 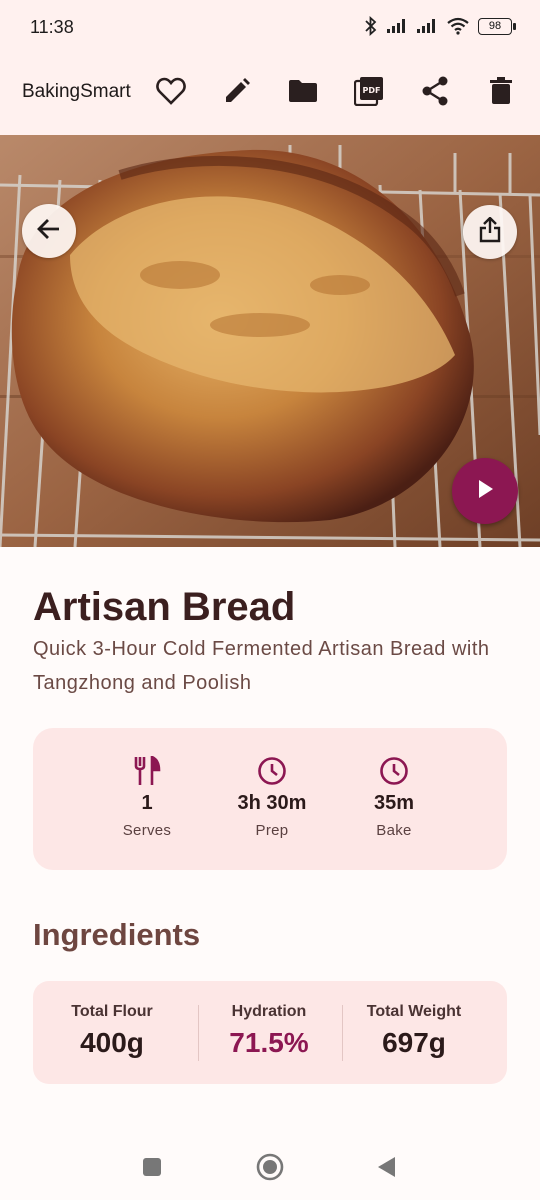 What do you see at coordinates (112, 1011) in the screenshot?
I see `total-flour-label: Total Flour` at bounding box center [112, 1011].